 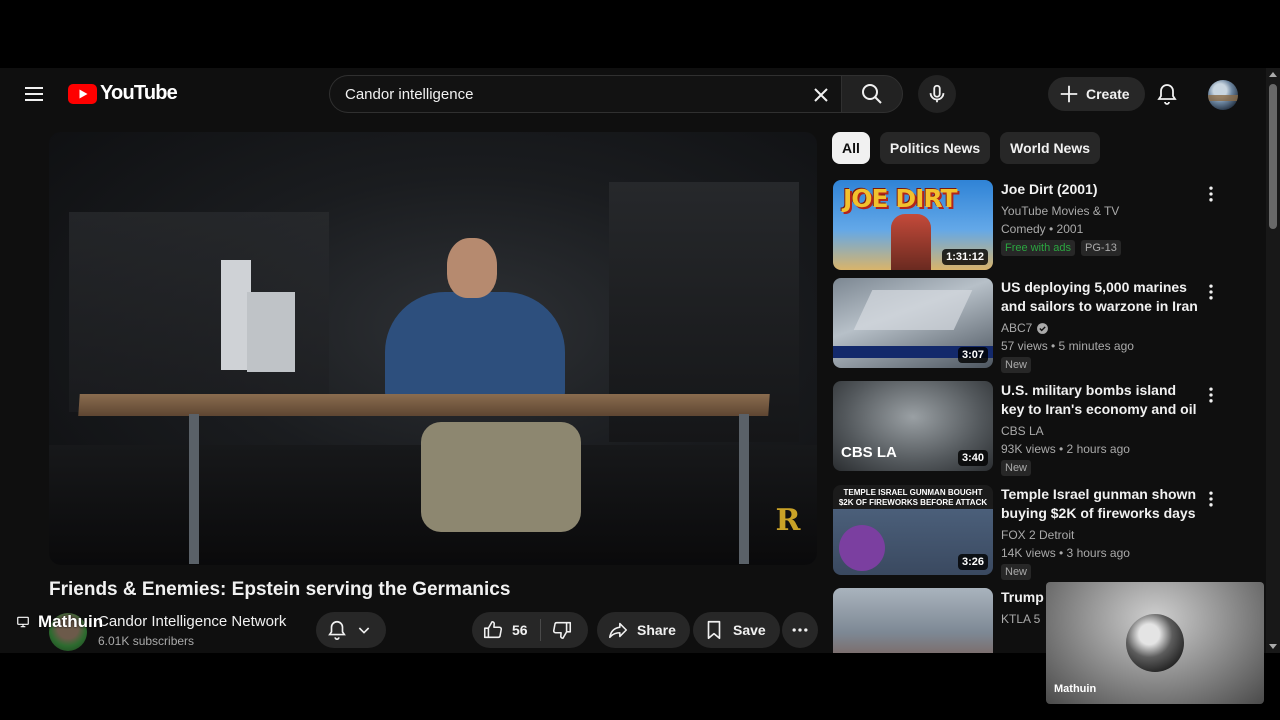 I want to click on scrollbar-thumb, so click(x=1273, y=156).